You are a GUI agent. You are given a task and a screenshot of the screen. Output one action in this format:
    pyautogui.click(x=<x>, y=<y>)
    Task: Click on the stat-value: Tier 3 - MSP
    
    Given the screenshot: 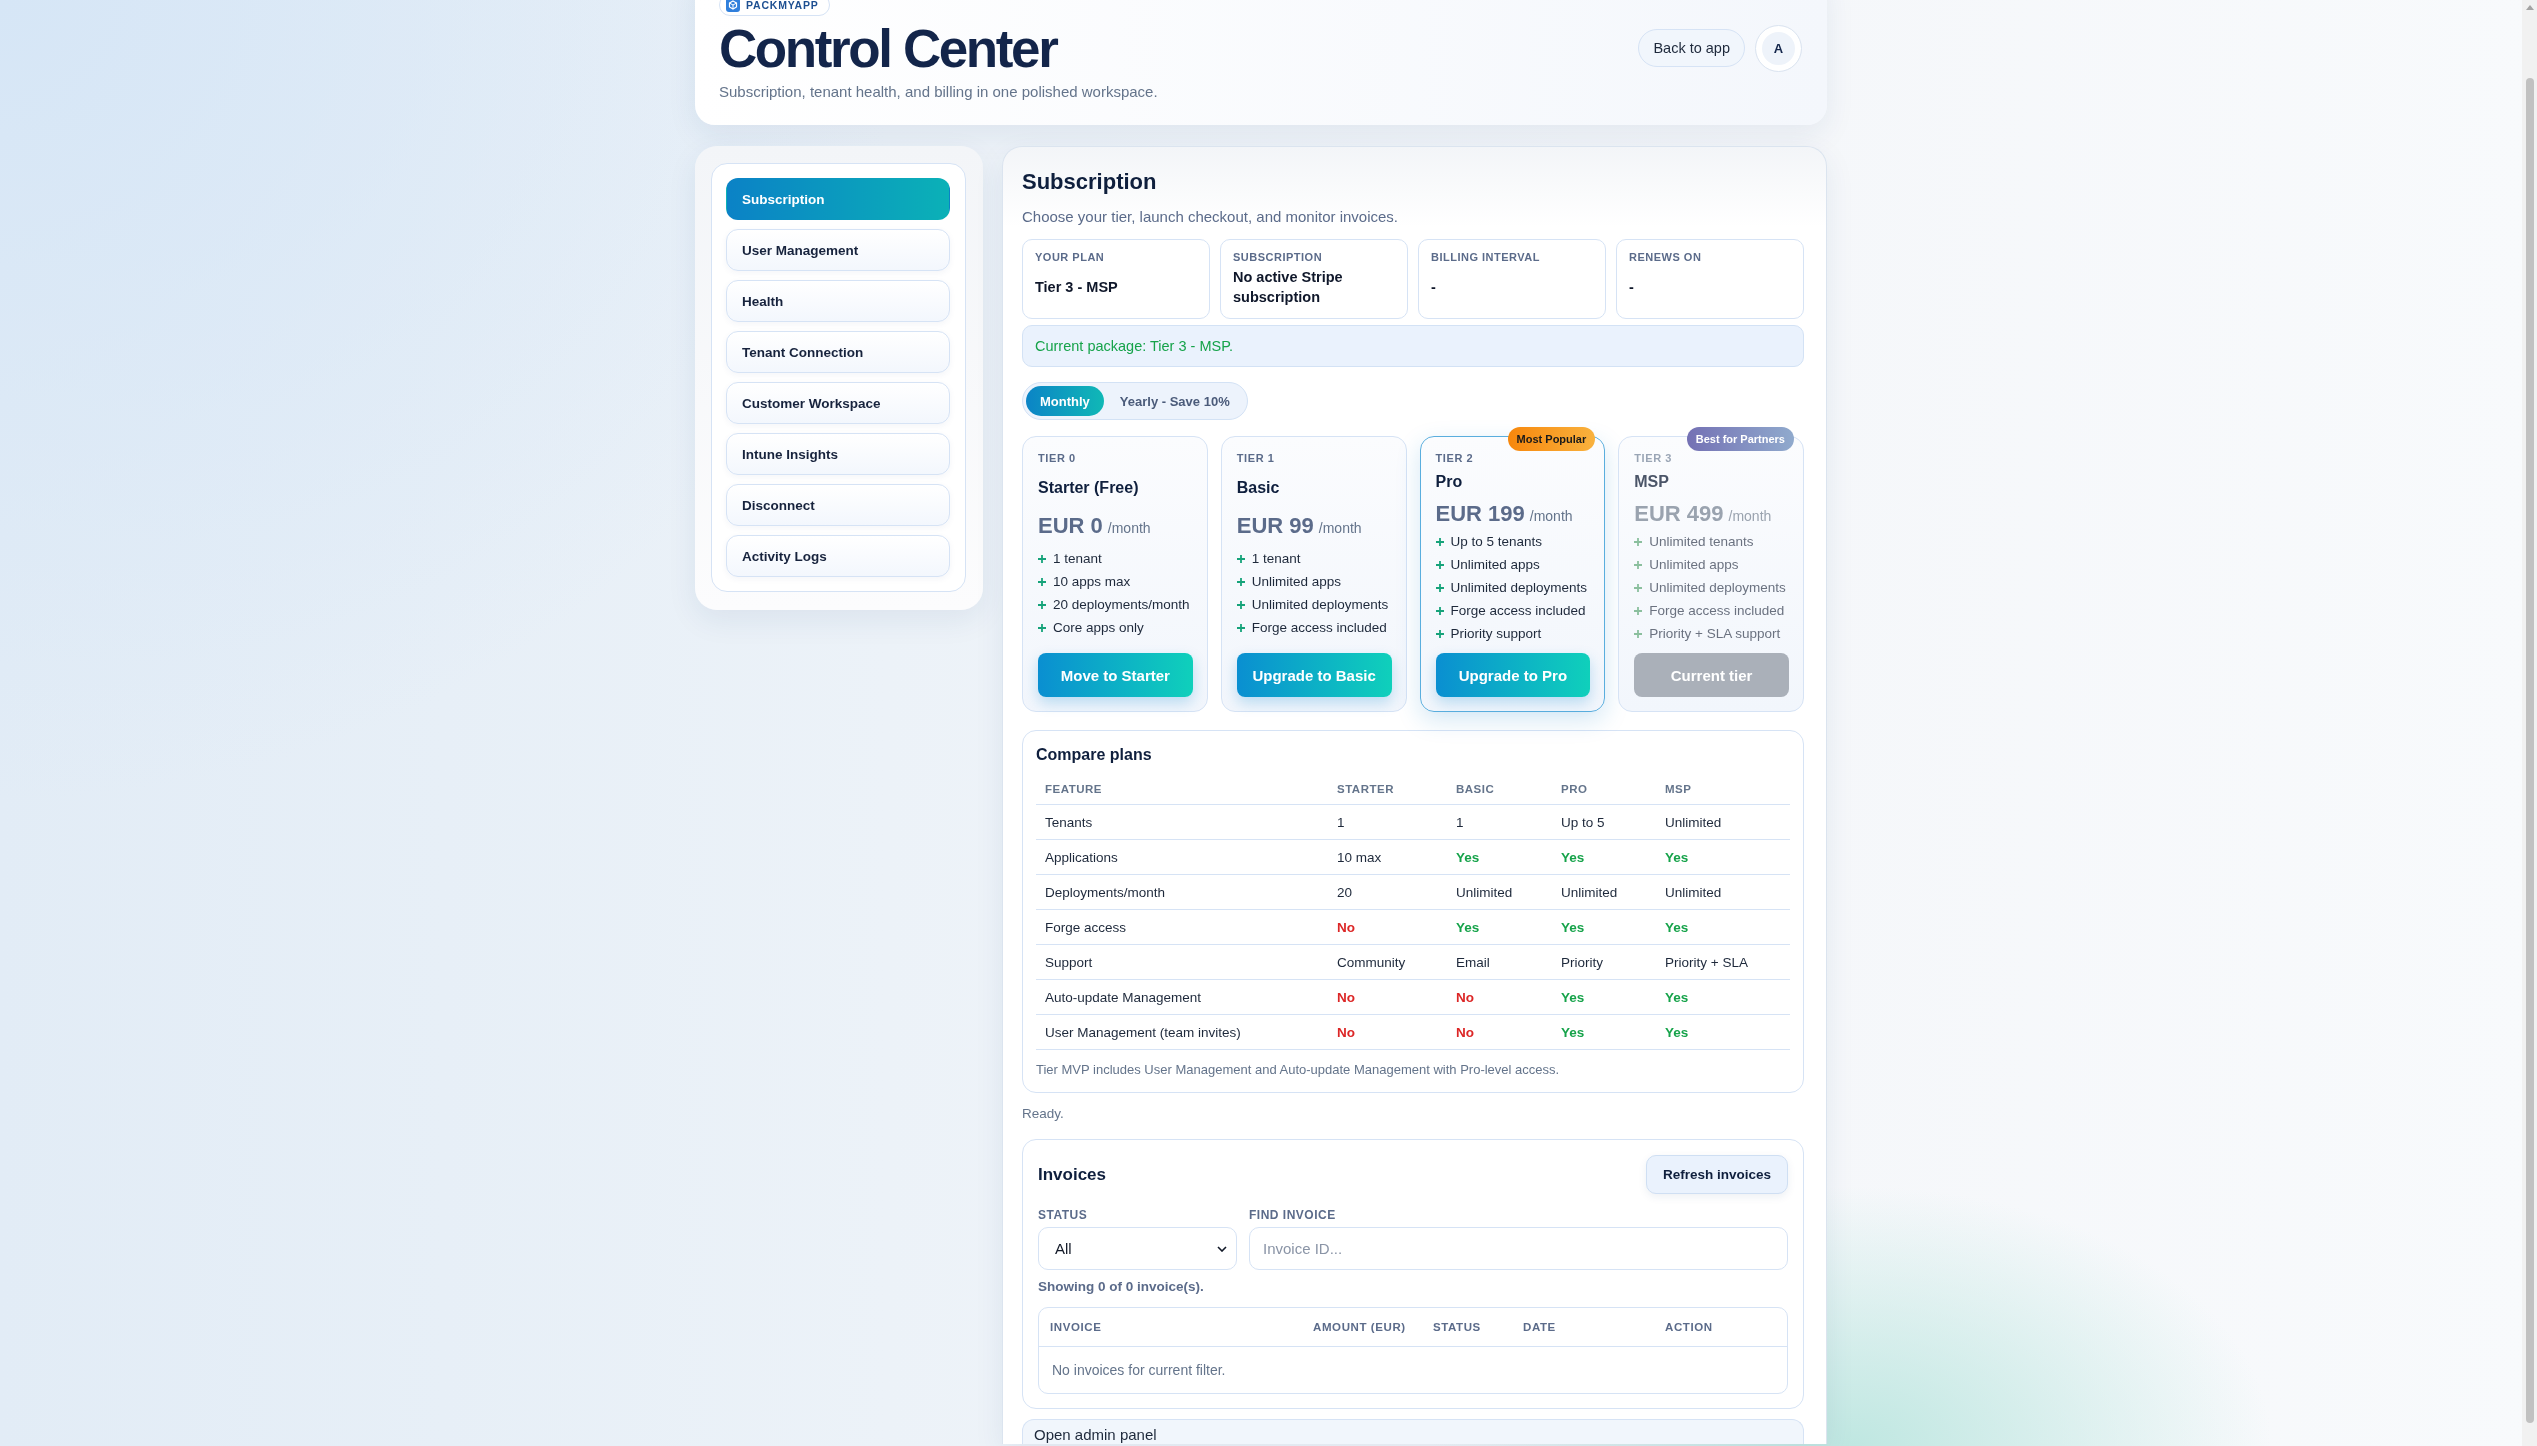 What is the action you would take?
    pyautogui.click(x=1076, y=287)
    